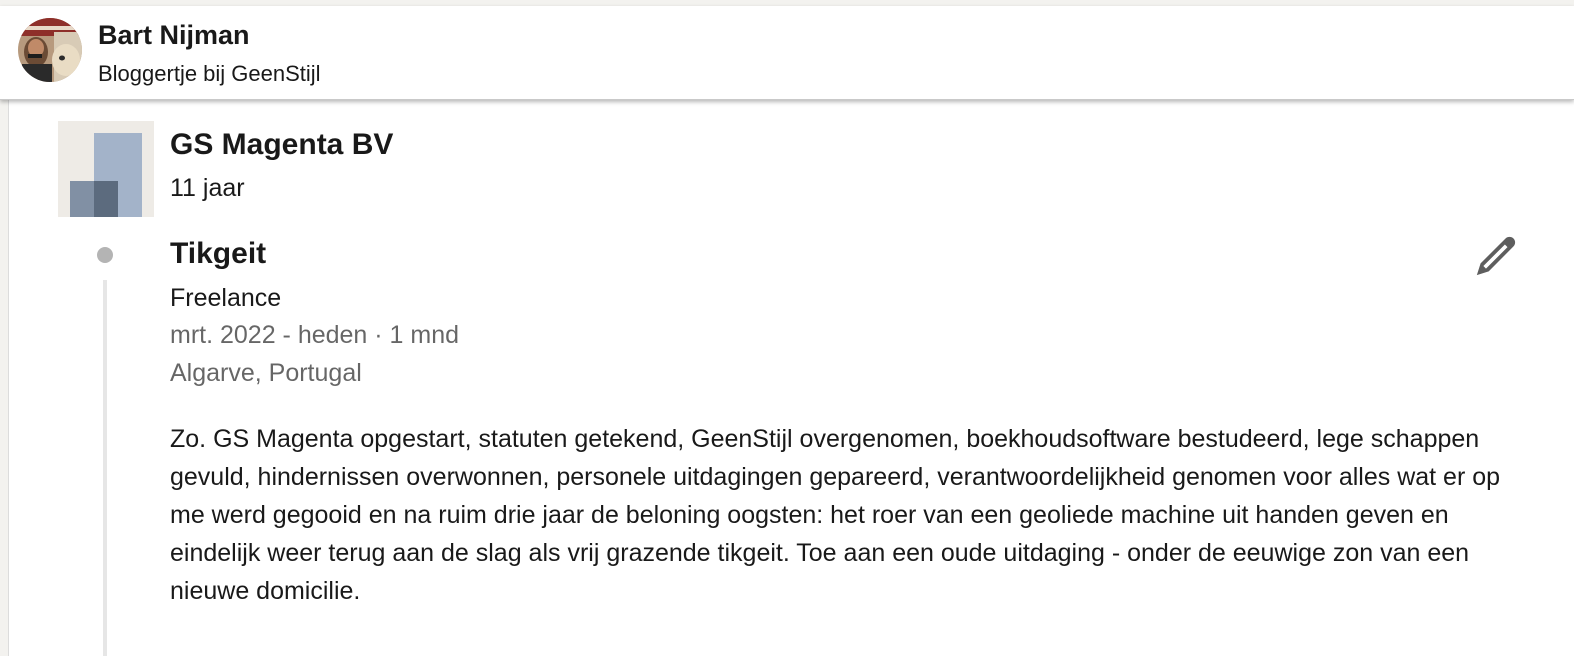 Image resolution: width=1574 pixels, height=656 pixels. I want to click on company-logo, so click(106, 169).